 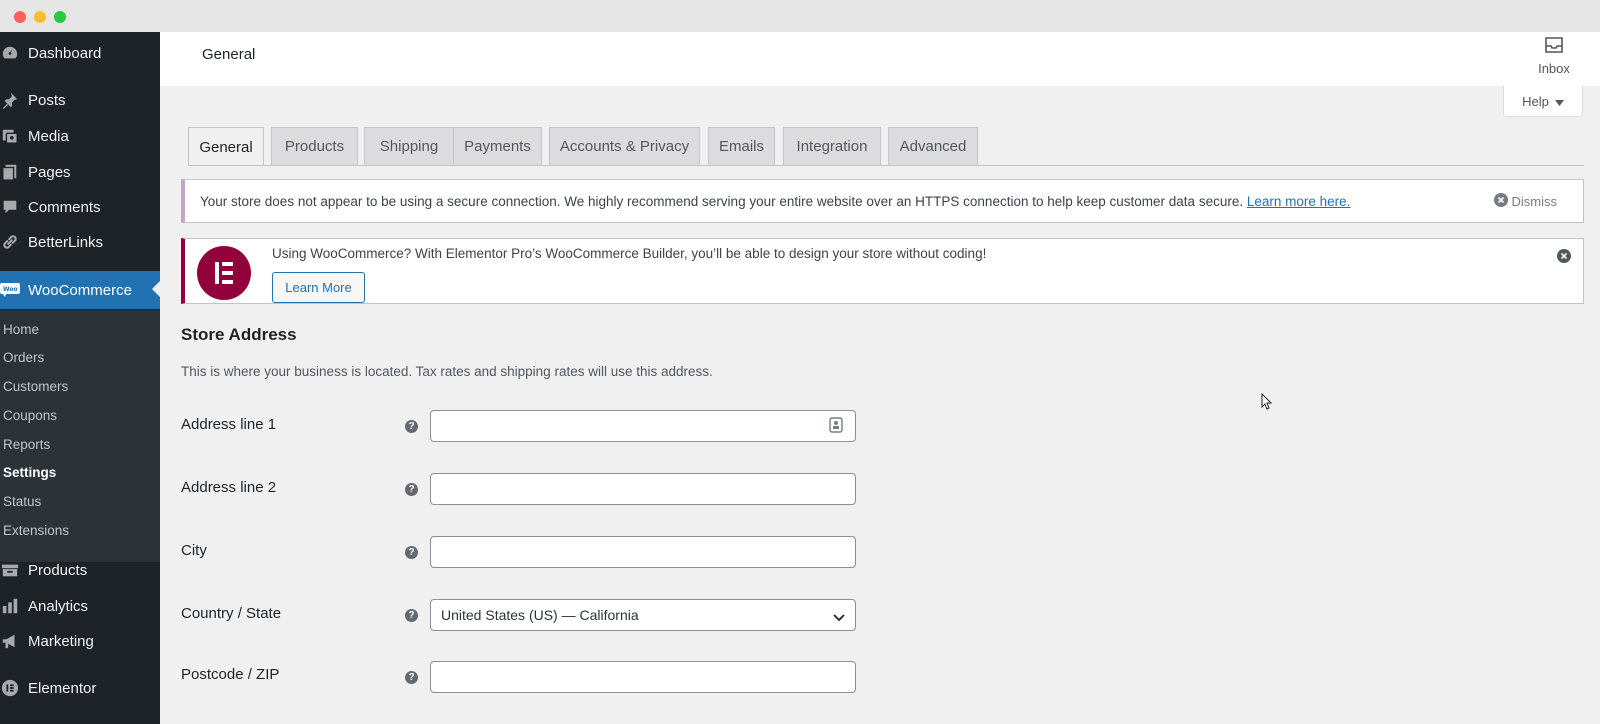 What do you see at coordinates (1559, 101) in the screenshot?
I see `caret-down-icon` at bounding box center [1559, 101].